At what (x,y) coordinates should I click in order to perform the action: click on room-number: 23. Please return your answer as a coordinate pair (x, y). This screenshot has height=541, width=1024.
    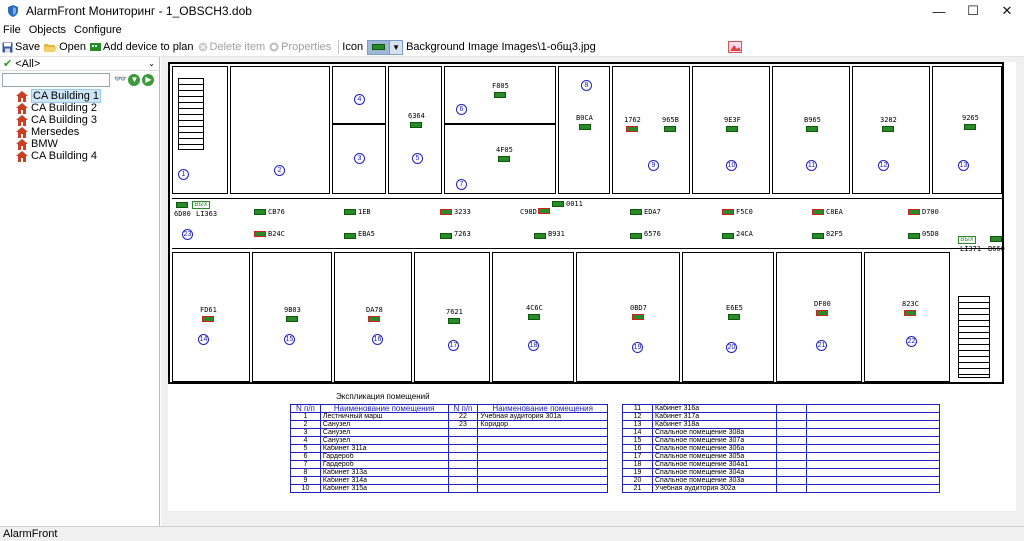
    Looking at the image, I should click on (187, 234).